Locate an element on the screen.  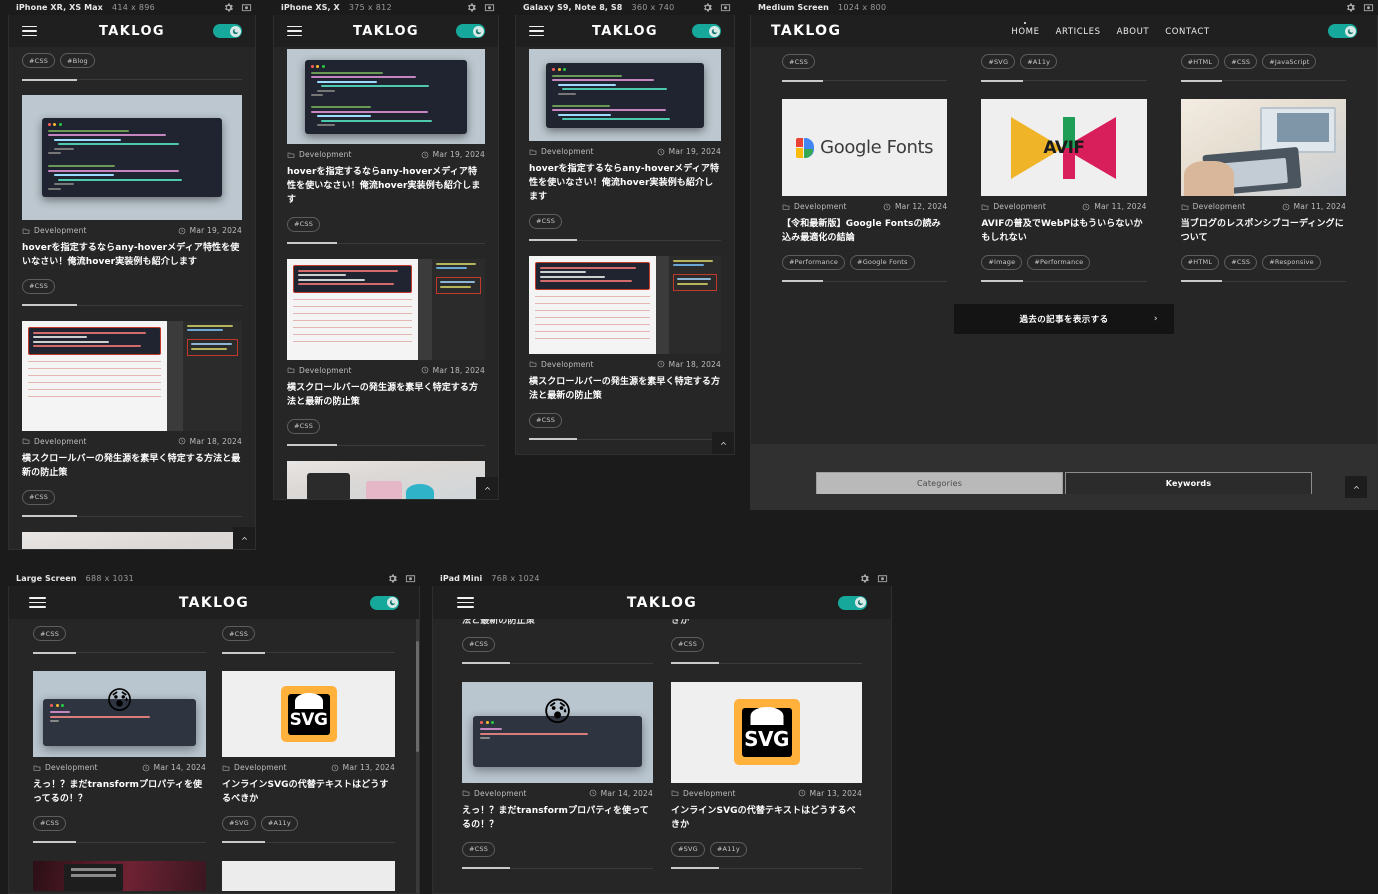
article-thumbnail: Google Fonts is located at coordinates (865, 147).